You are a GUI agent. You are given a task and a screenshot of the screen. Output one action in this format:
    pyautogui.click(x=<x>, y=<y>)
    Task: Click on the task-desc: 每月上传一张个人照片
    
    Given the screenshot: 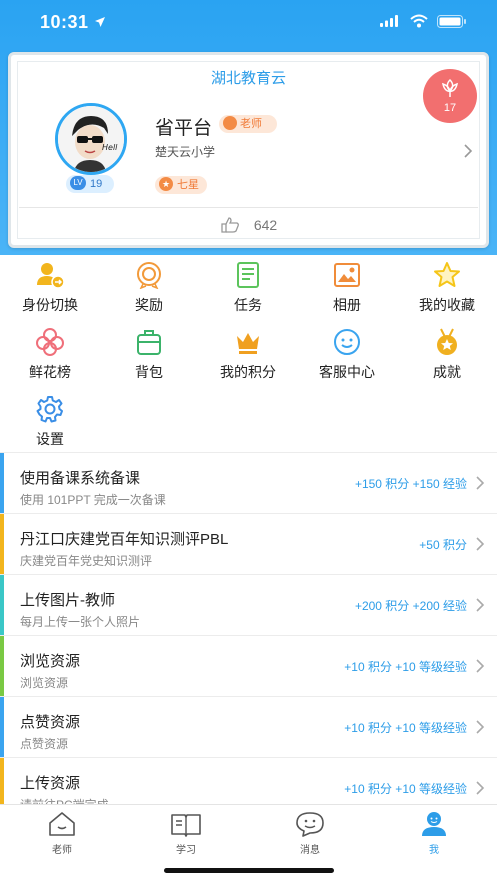 What is the action you would take?
    pyautogui.click(x=80, y=622)
    